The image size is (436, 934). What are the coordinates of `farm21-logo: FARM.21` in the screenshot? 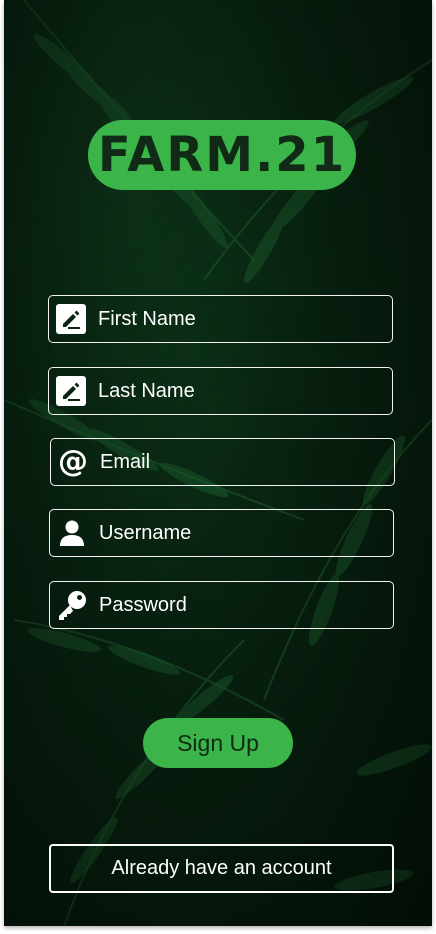 It's located at (222, 155).